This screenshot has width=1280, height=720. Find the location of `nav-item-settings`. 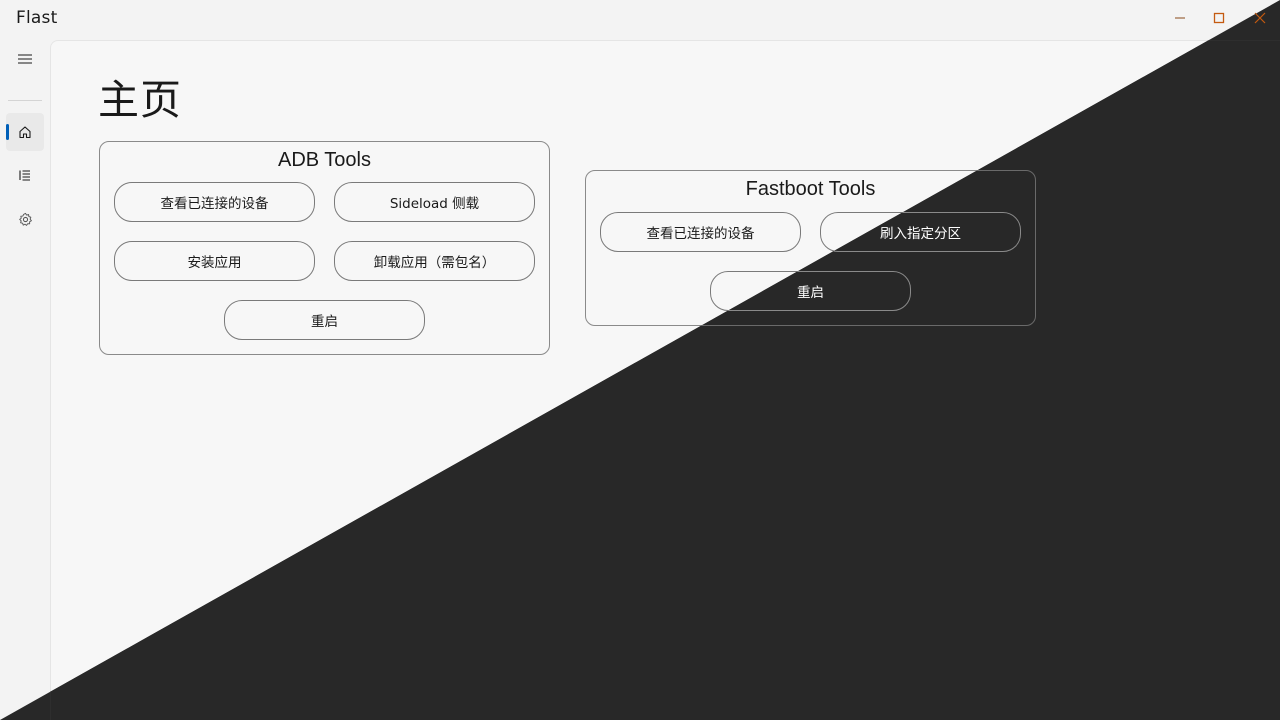

nav-item-settings is located at coordinates (25, 219).